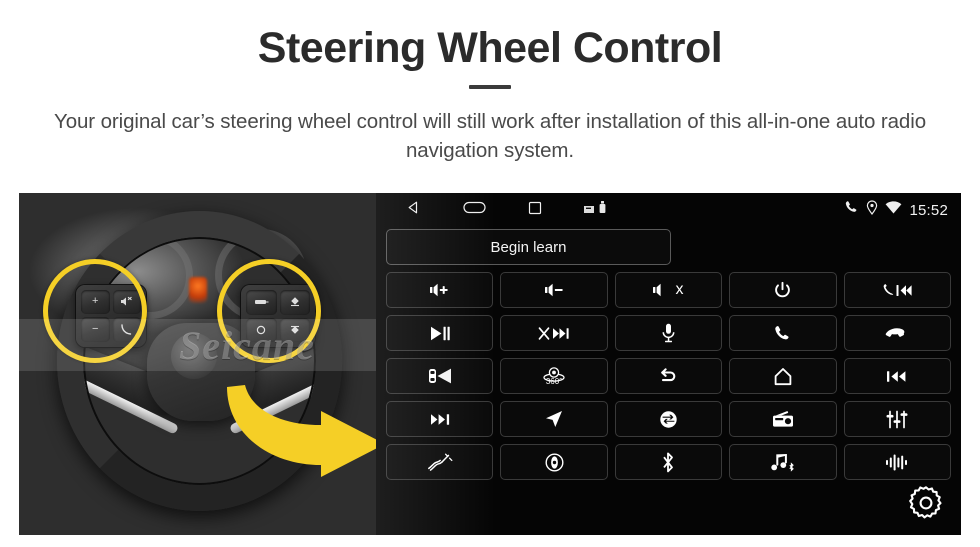 The image size is (980, 547). Describe the element at coordinates (194, 356) in the screenshot. I see `steering-wheel-hub-center` at that location.